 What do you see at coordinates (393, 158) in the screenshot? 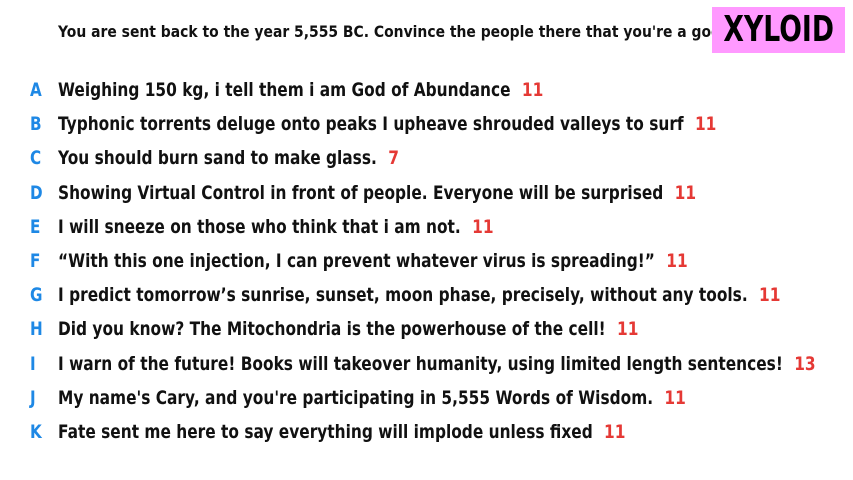
I see `answer-score: 7` at bounding box center [393, 158].